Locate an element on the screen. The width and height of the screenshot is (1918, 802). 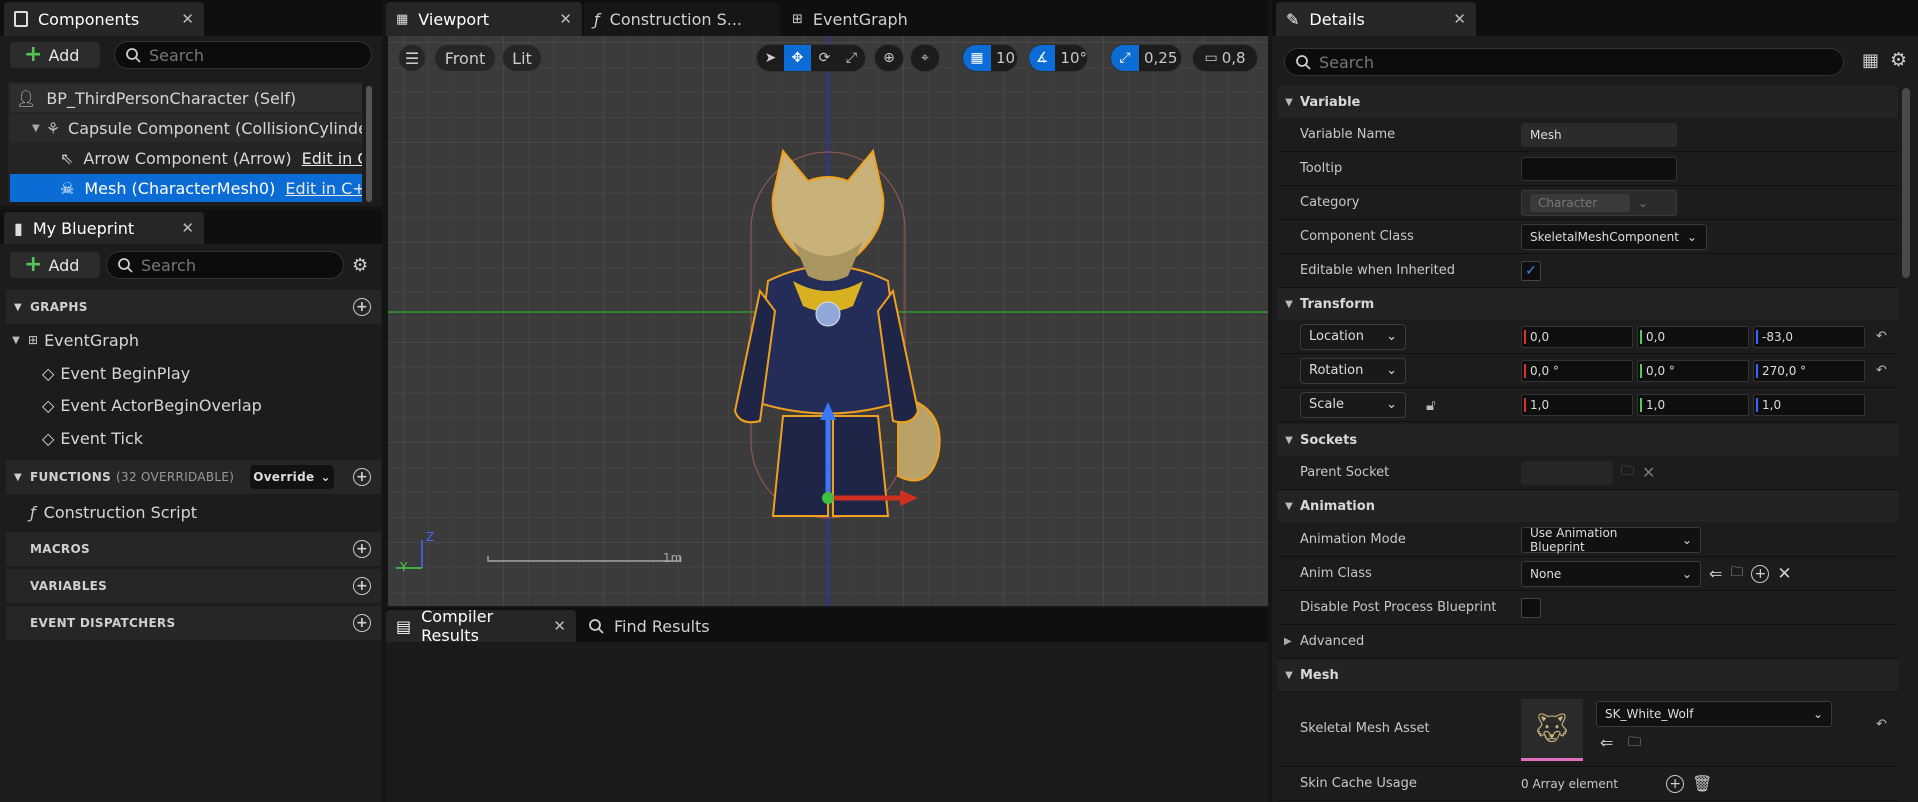
trash-icon: 🗑︎ is located at coordinates (1702, 783).